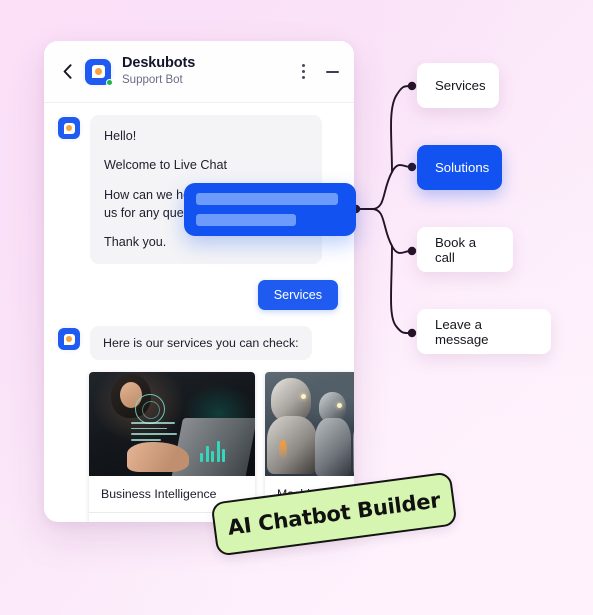 The height and width of the screenshot is (615, 593). What do you see at coordinates (152, 80) in the screenshot?
I see `brand-subtitle: Support Bot` at bounding box center [152, 80].